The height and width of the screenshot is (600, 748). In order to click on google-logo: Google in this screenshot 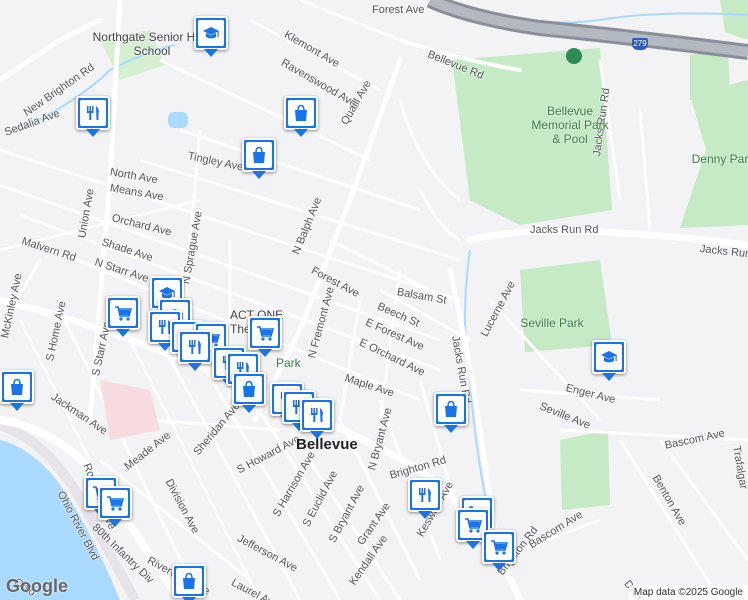, I will do `click(37, 586)`.